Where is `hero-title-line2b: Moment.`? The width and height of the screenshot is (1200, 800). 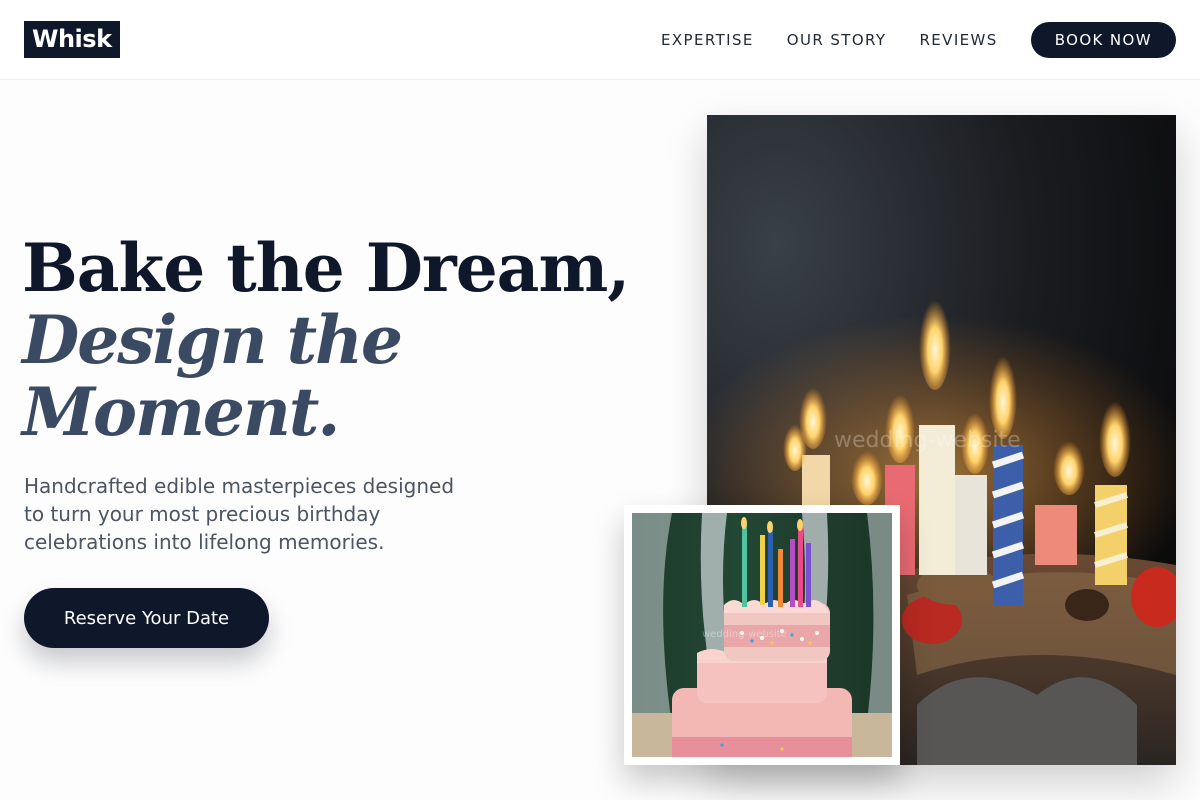
hero-title-line2b: Moment. is located at coordinates (181, 412).